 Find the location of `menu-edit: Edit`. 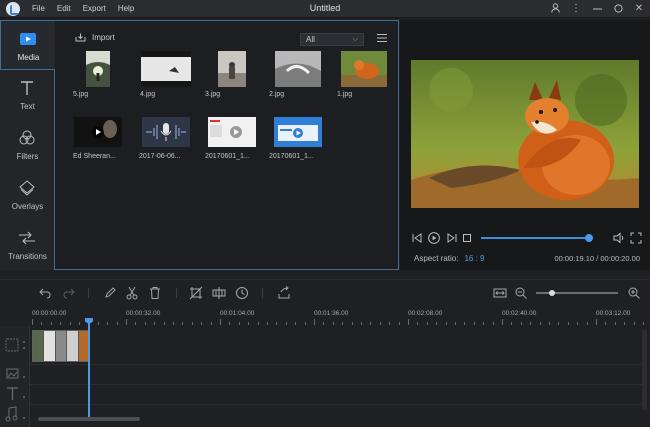

menu-edit: Edit is located at coordinates (64, 8).